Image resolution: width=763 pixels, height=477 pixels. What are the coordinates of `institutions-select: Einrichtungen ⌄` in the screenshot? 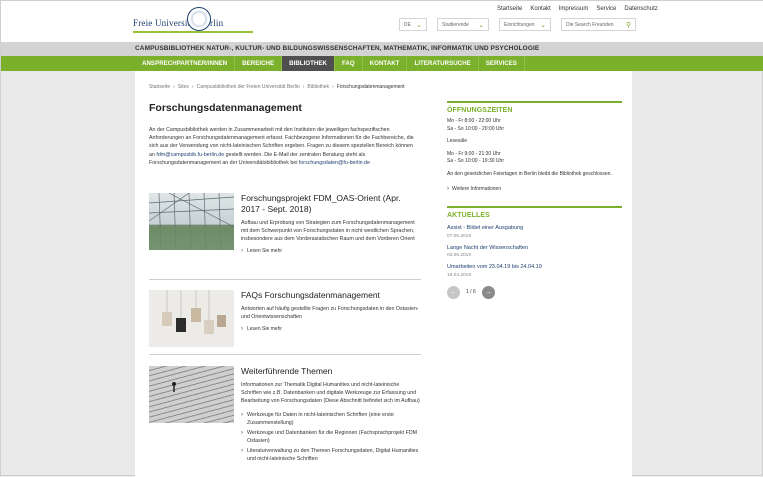 It's located at (525, 24).